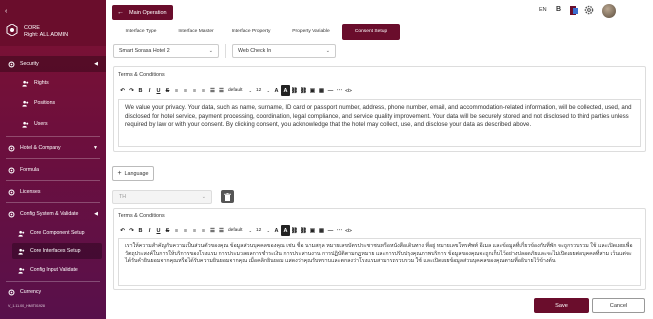  Describe the element at coordinates (284, 51) in the screenshot. I see `interface-select: Web Check In ⌄` at that location.